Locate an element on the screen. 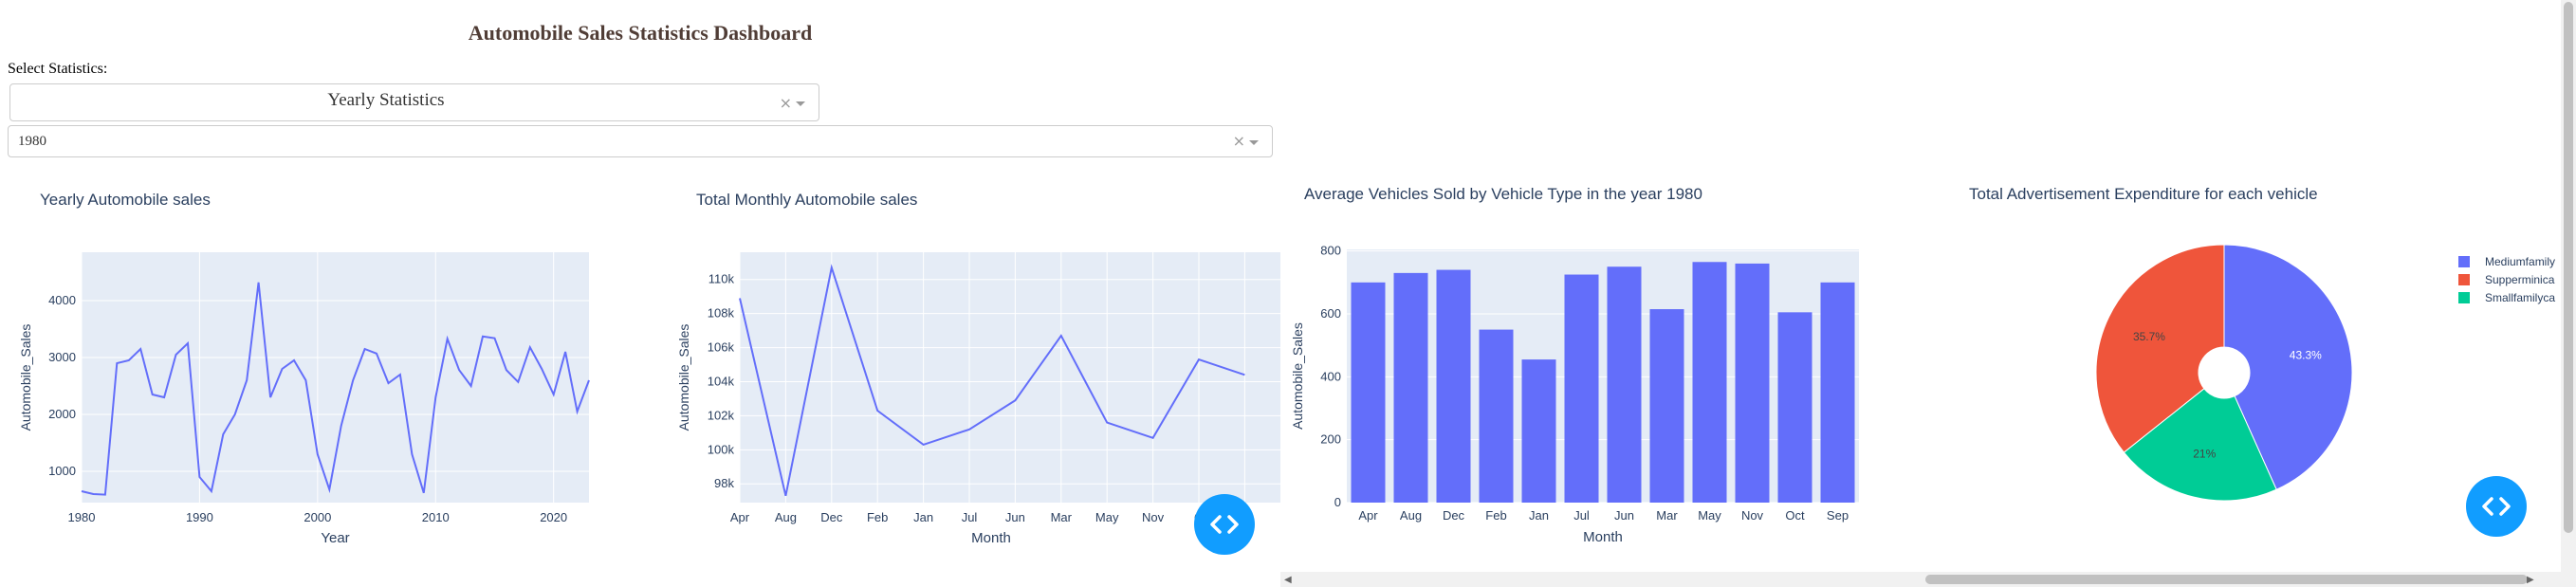 The width and height of the screenshot is (2576, 587). scroll-left-icon: ◀ is located at coordinates (1288, 580).